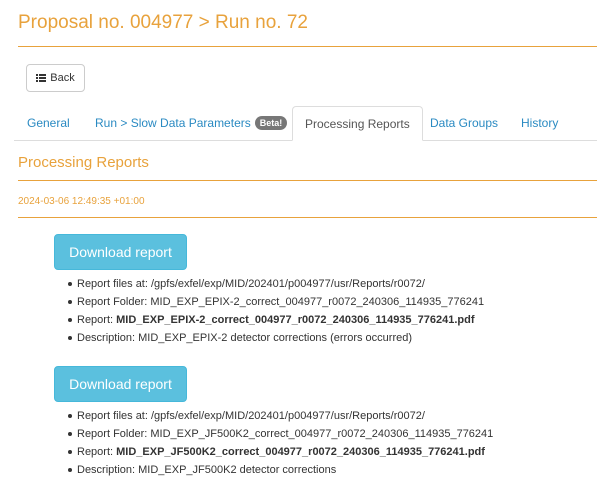  I want to click on tab-processing-reports-label: Processing Reports, so click(357, 123).